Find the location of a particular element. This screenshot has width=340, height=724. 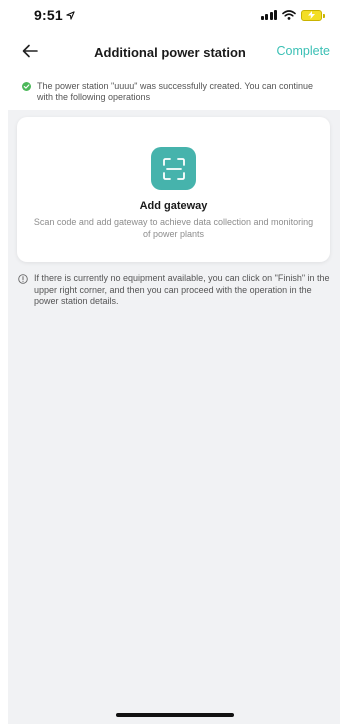

status-bar: 9:51 is located at coordinates (170, 15).